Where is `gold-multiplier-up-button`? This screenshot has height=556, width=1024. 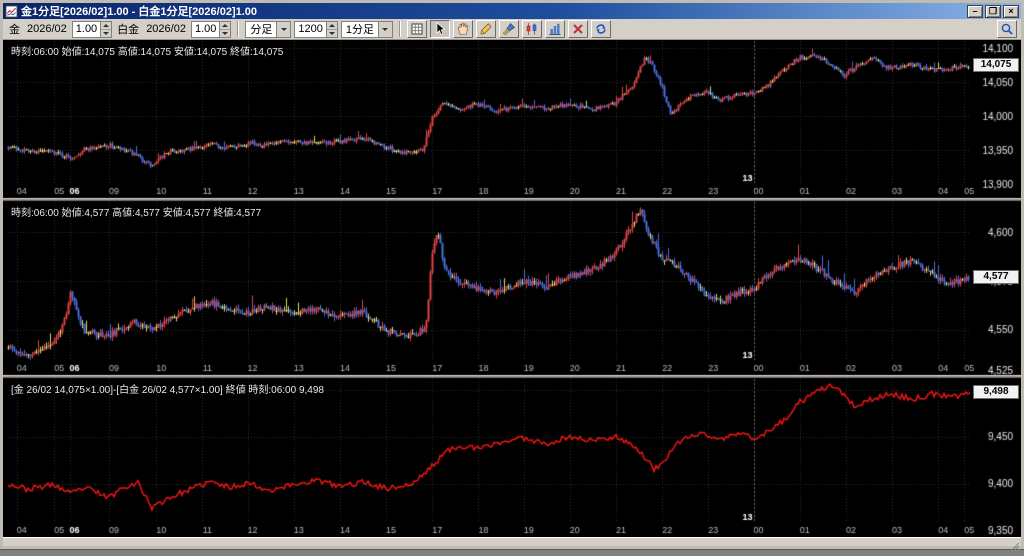 gold-multiplier-up-button is located at coordinates (106, 25).